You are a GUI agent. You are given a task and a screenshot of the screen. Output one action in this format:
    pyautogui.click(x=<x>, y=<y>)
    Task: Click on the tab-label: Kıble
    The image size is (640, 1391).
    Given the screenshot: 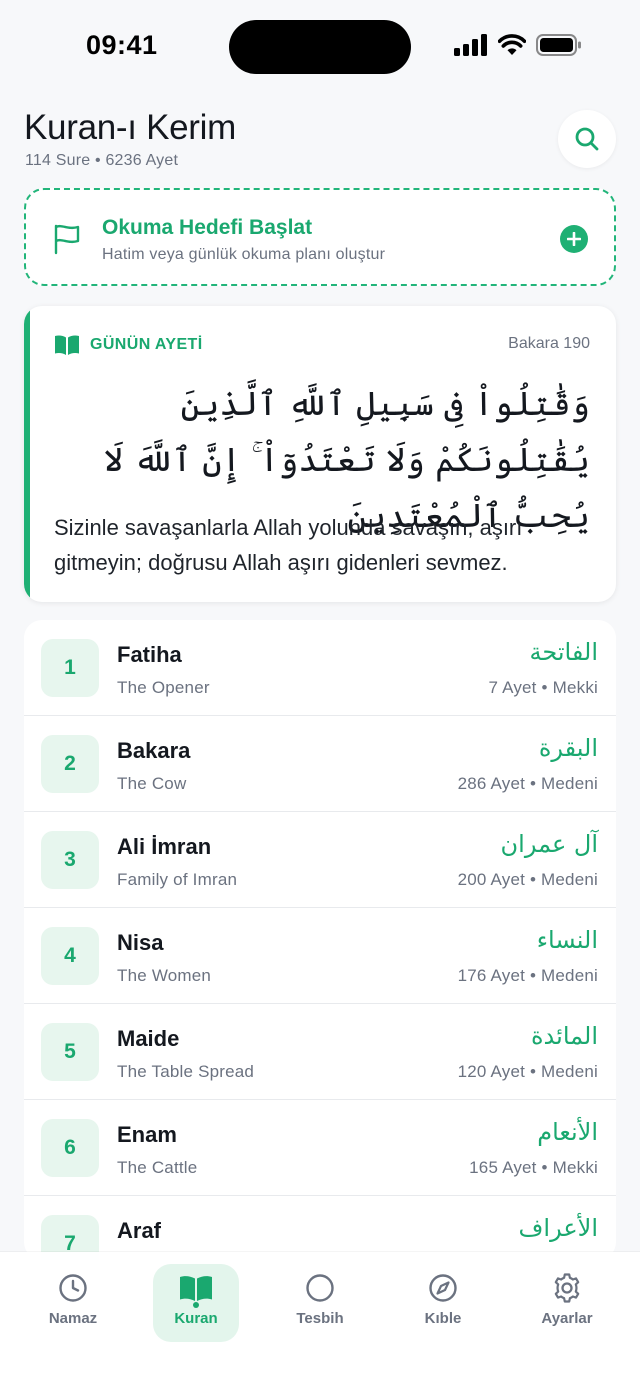 What is the action you would take?
    pyautogui.click(x=443, y=1318)
    